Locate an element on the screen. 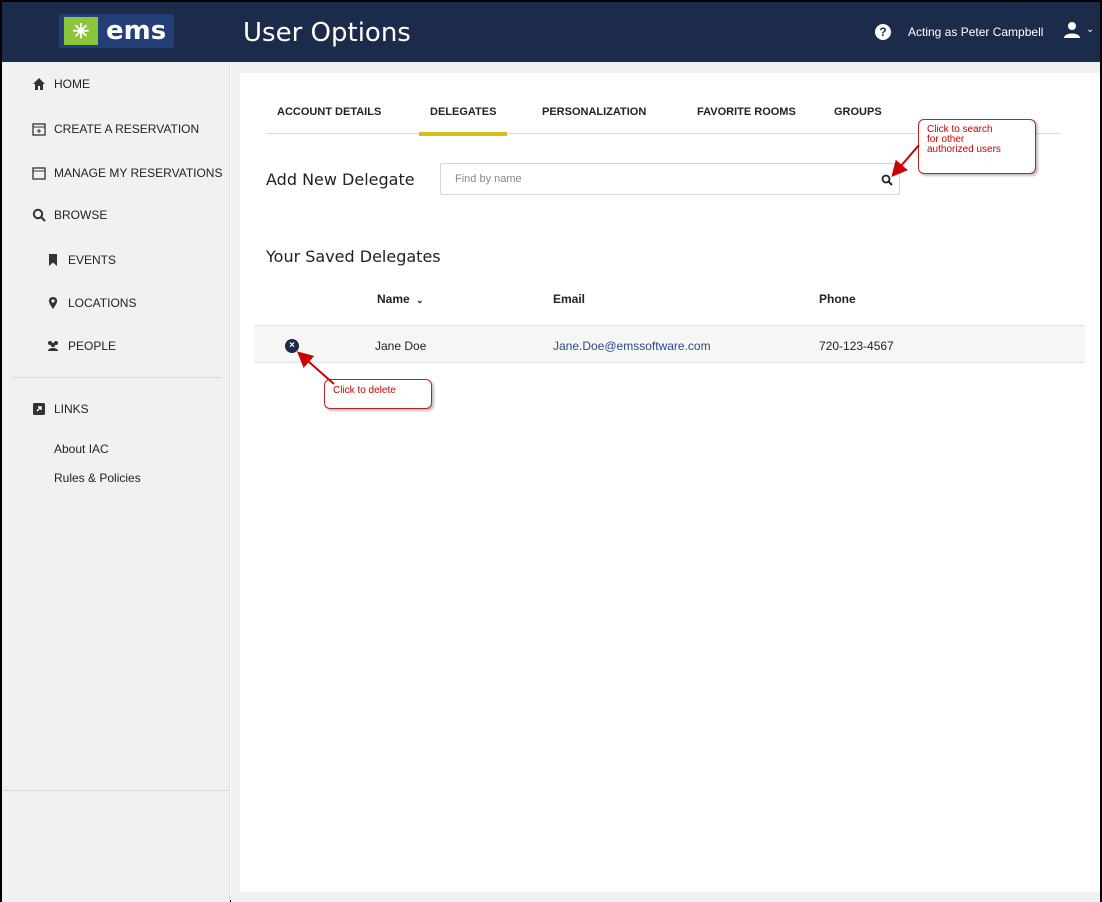 The height and width of the screenshot is (902, 1102). sidebar-item-browse: BROWSE is located at coordinates (69, 215).